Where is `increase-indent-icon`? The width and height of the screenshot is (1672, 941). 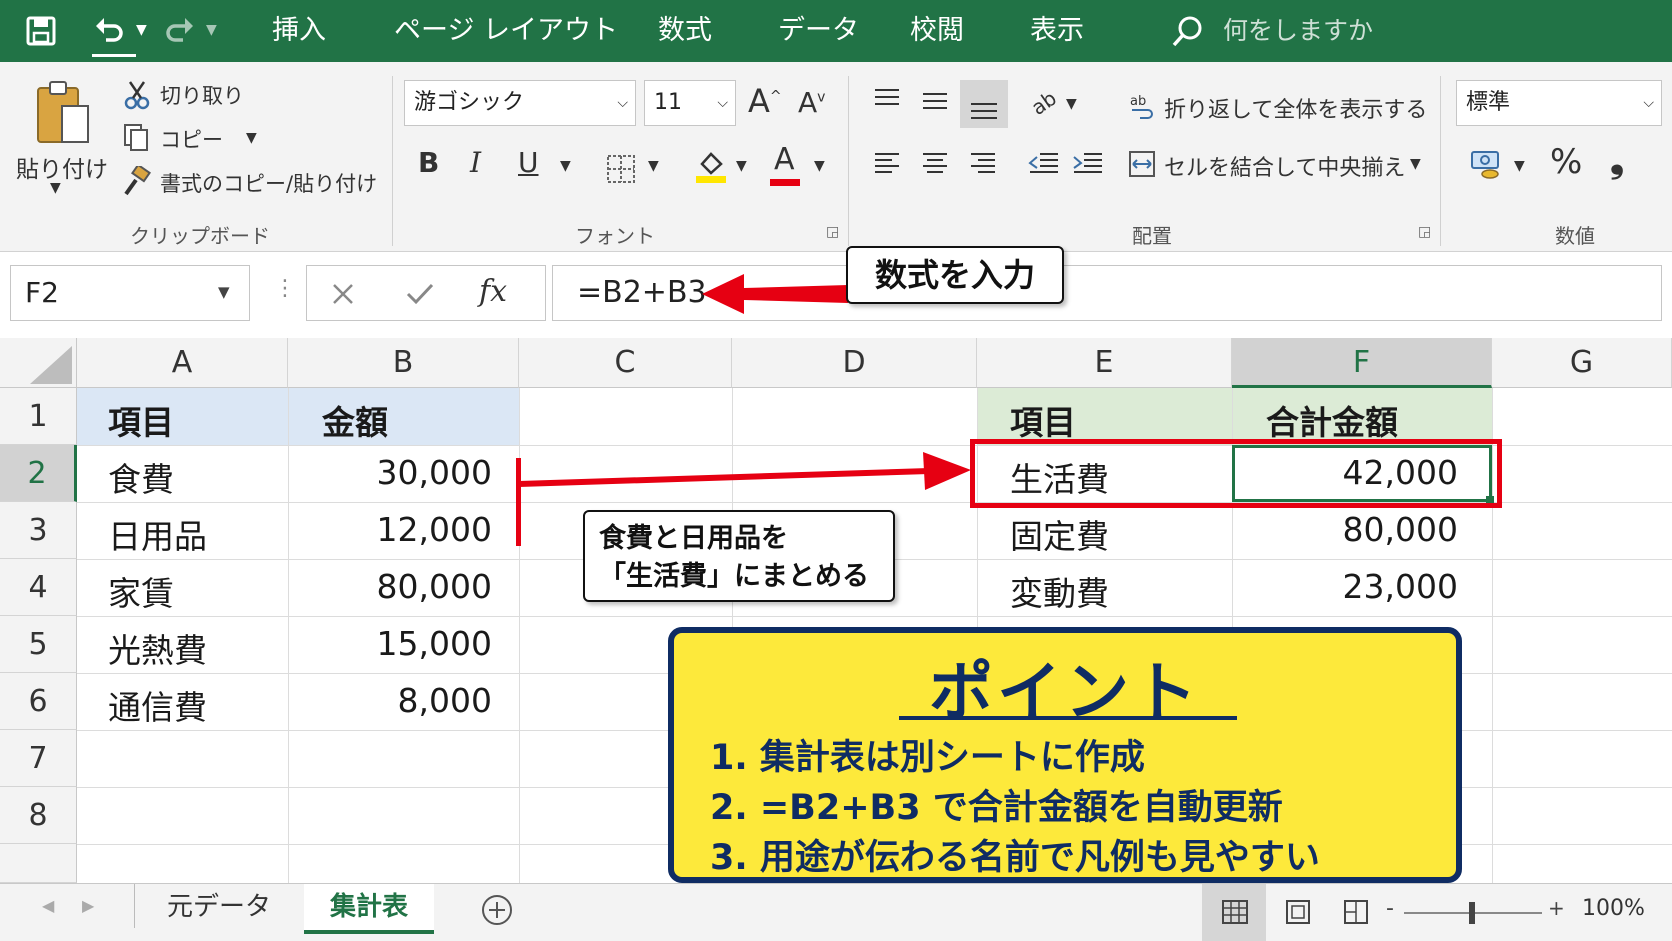
increase-indent-icon is located at coordinates (1088, 163).